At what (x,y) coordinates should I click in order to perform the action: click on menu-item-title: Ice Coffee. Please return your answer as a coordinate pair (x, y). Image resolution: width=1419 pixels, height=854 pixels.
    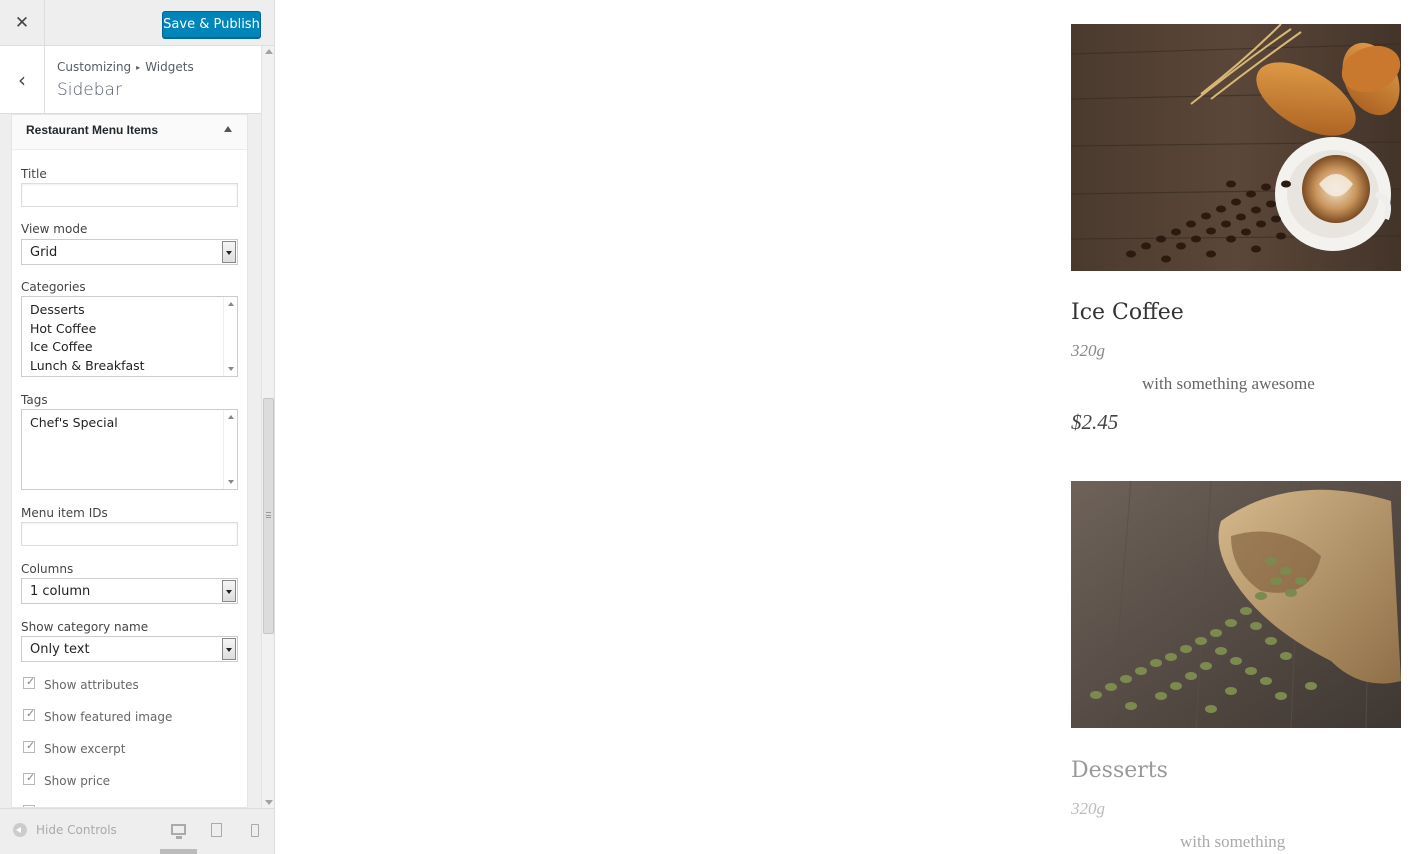
    Looking at the image, I should click on (1127, 312).